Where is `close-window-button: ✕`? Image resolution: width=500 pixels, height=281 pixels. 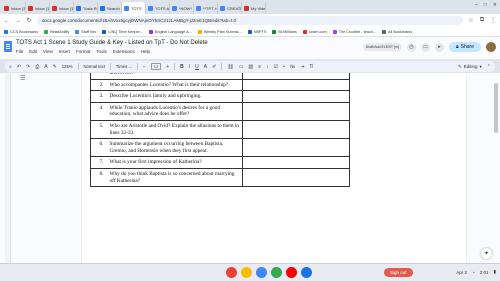
close-window-button: ✕ is located at coordinates (495, 5).